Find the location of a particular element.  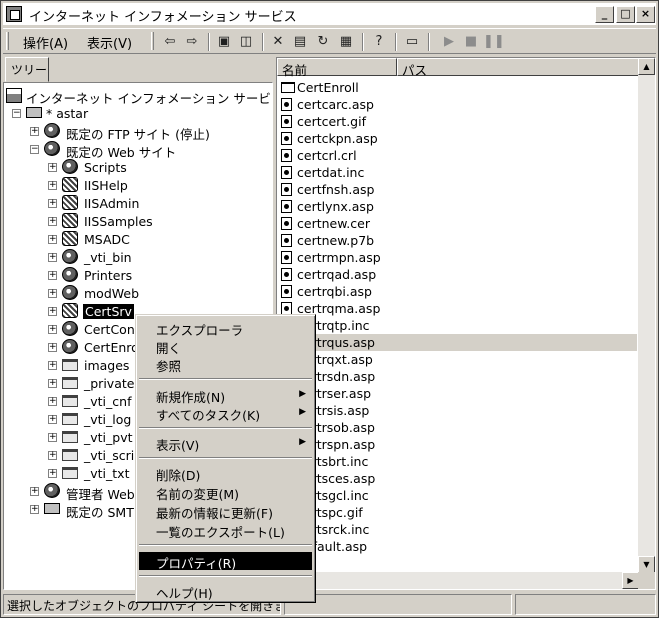

computer-icon: ▭ is located at coordinates (412, 41).